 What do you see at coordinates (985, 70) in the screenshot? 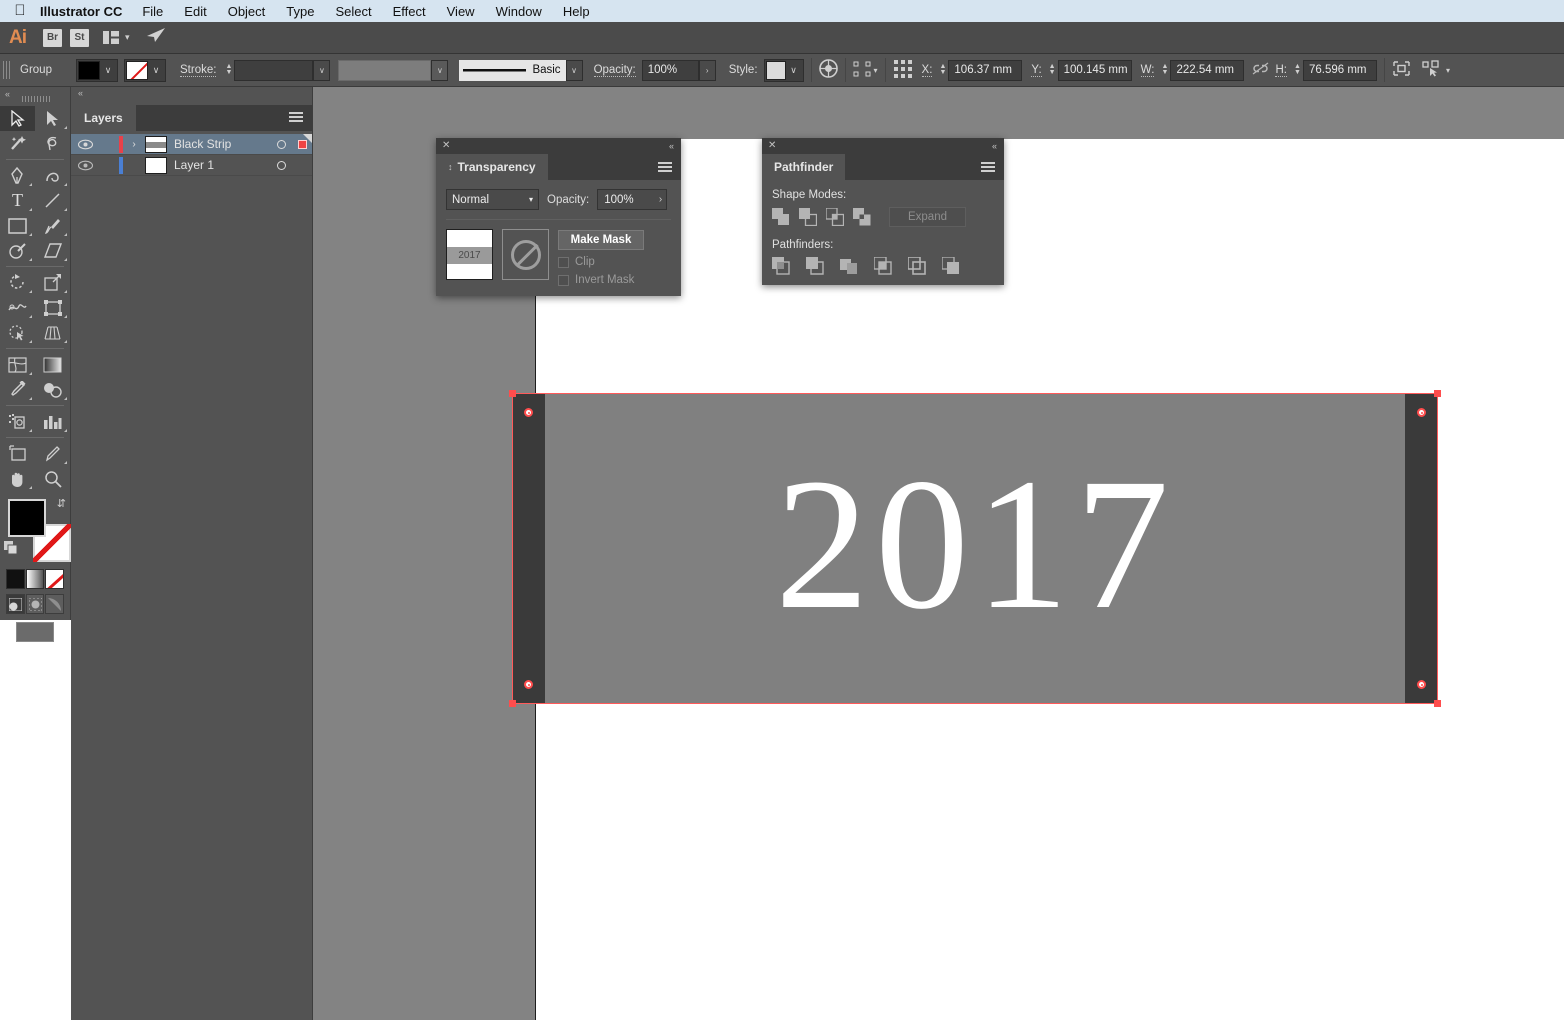
I see `x-input: 106.37 mm` at bounding box center [985, 70].